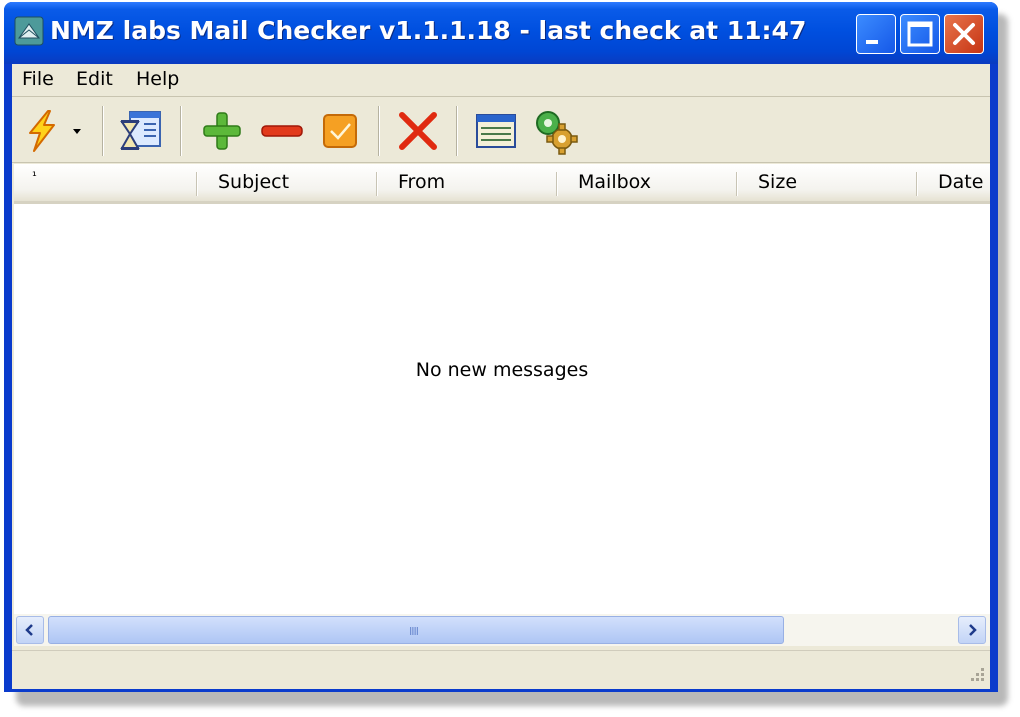 This screenshot has height=717, width=1020. I want to click on lightning-check-mail-icon, so click(42, 131).